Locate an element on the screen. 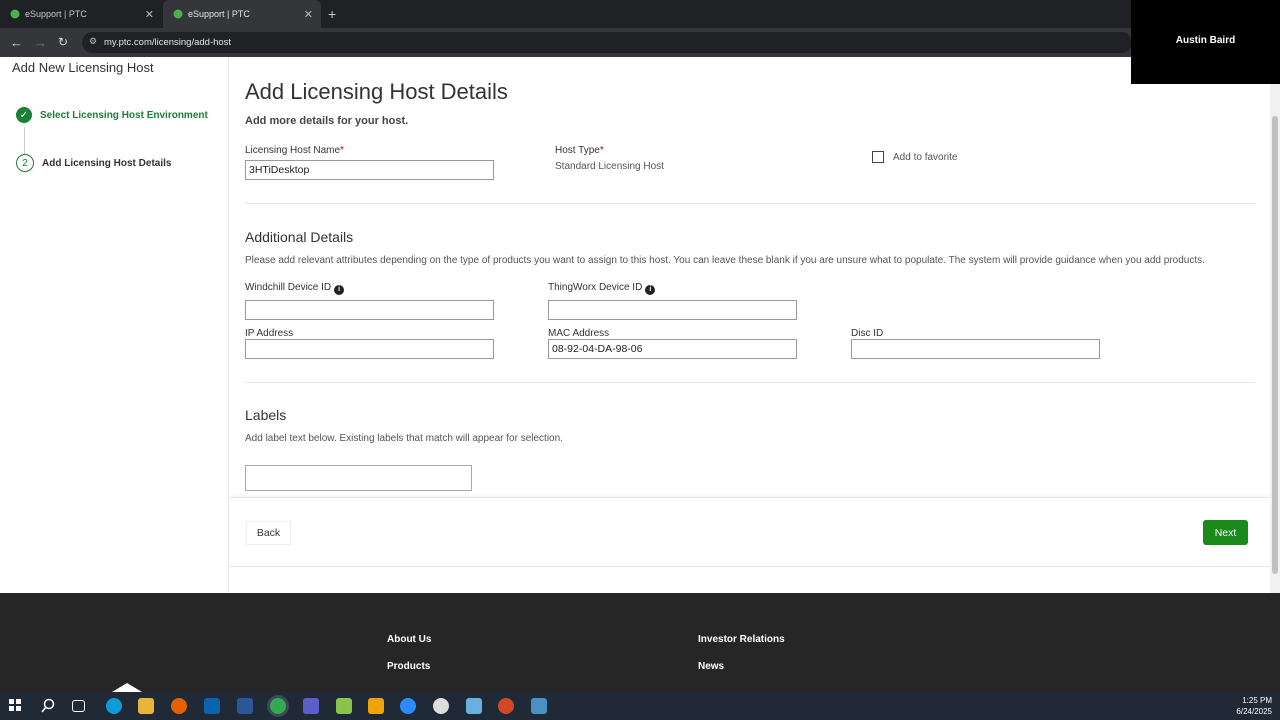 This screenshot has width=1280, height=720. form-actions-bar: Back Next is located at coordinates (750, 532).